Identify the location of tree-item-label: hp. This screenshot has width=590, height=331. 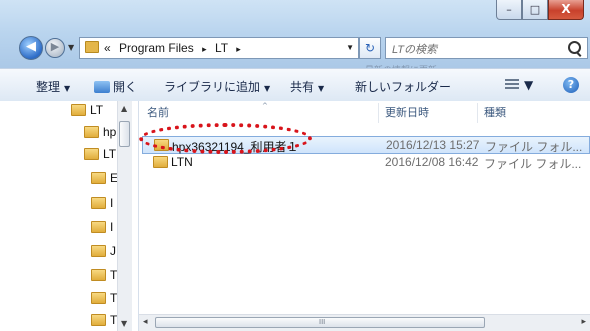
(110, 132).